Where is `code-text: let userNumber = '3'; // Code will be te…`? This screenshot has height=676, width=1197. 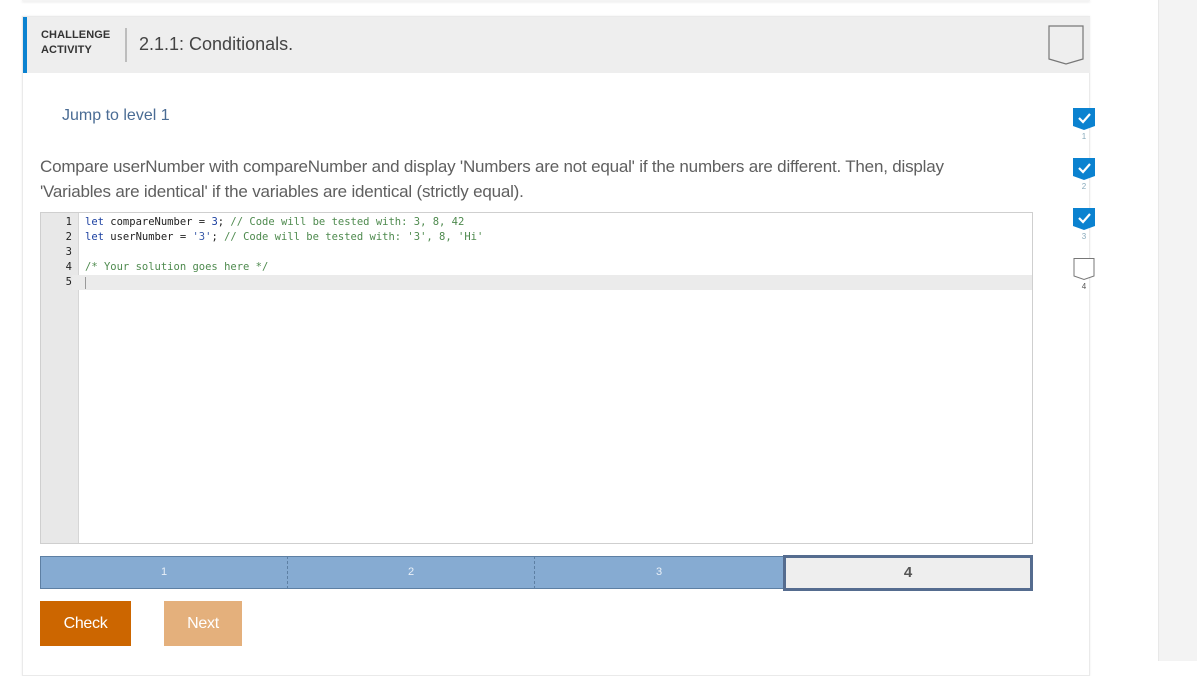 code-text: let userNumber = '3'; // Code will be te… is located at coordinates (284, 237).